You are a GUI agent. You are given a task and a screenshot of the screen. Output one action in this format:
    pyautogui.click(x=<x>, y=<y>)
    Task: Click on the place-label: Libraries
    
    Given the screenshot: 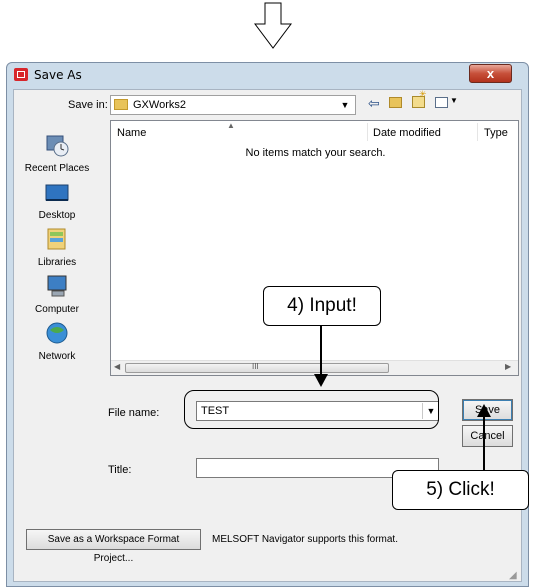 What is the action you would take?
    pyautogui.click(x=57, y=262)
    